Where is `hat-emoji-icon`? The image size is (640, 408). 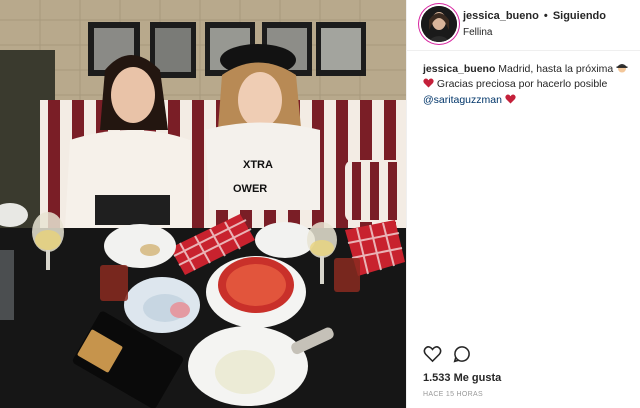
hat-emoji-icon is located at coordinates (622, 69).